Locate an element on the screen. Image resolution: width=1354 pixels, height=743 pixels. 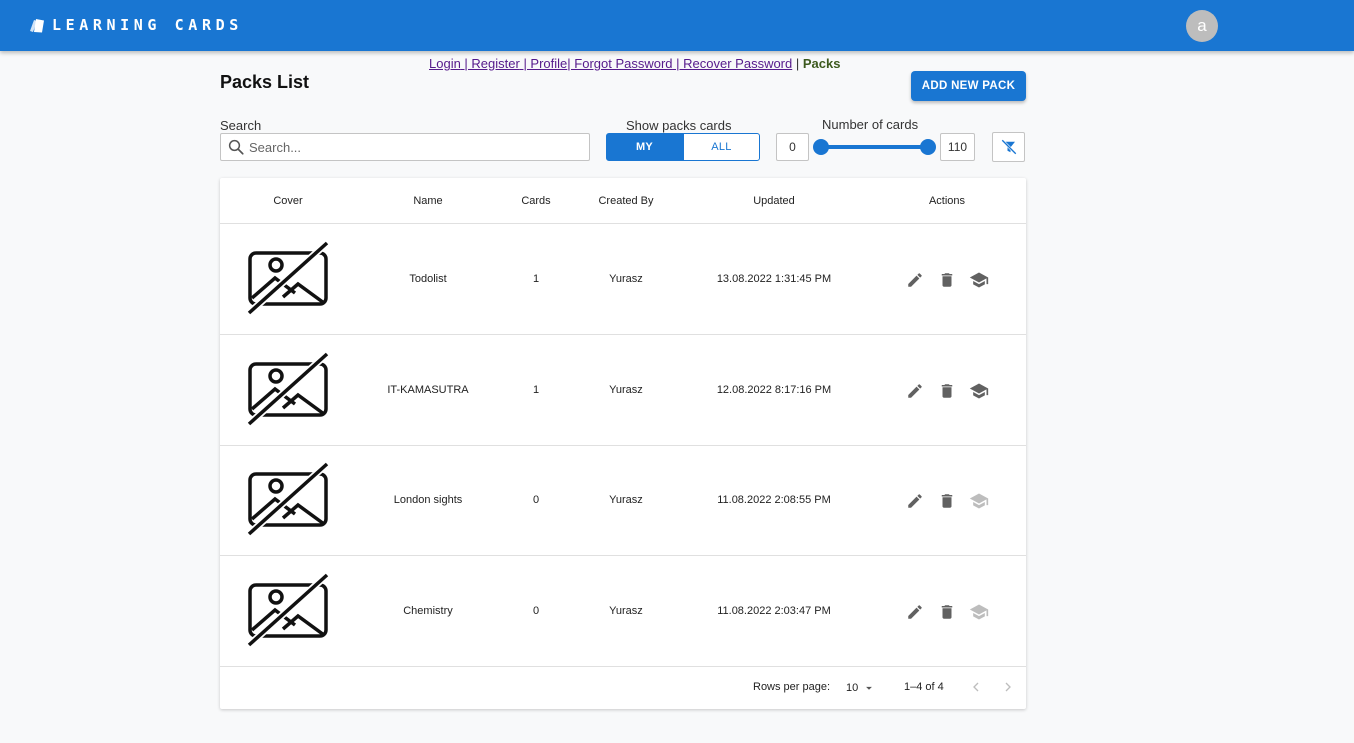
pack-updated: 11.08.2022 2:03:47 PM is located at coordinates (774, 610).